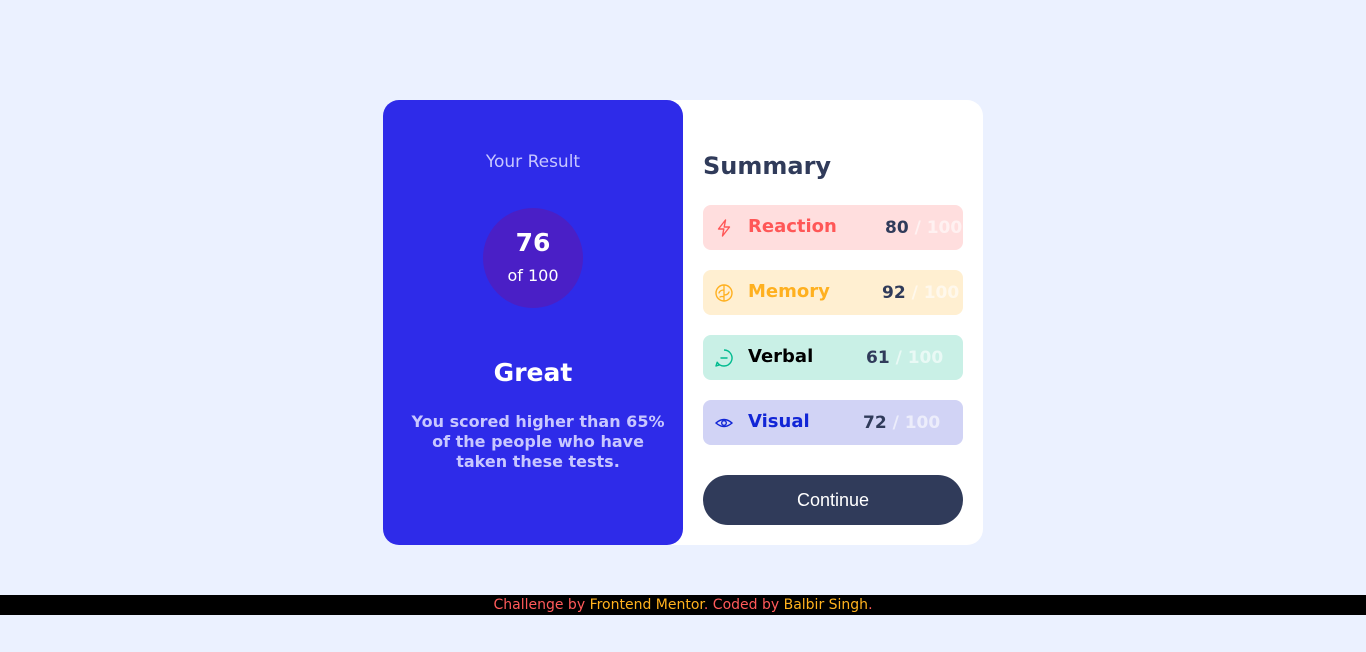 The height and width of the screenshot is (652, 1366). Describe the element at coordinates (724, 423) in the screenshot. I see `eye-icon` at that location.